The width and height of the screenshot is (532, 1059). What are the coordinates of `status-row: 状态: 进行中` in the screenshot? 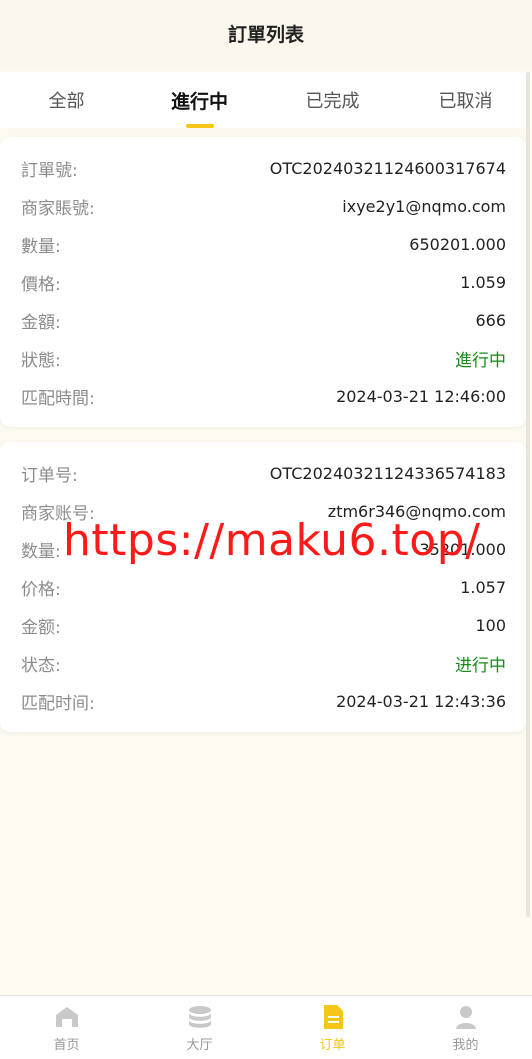 It's located at (263, 663).